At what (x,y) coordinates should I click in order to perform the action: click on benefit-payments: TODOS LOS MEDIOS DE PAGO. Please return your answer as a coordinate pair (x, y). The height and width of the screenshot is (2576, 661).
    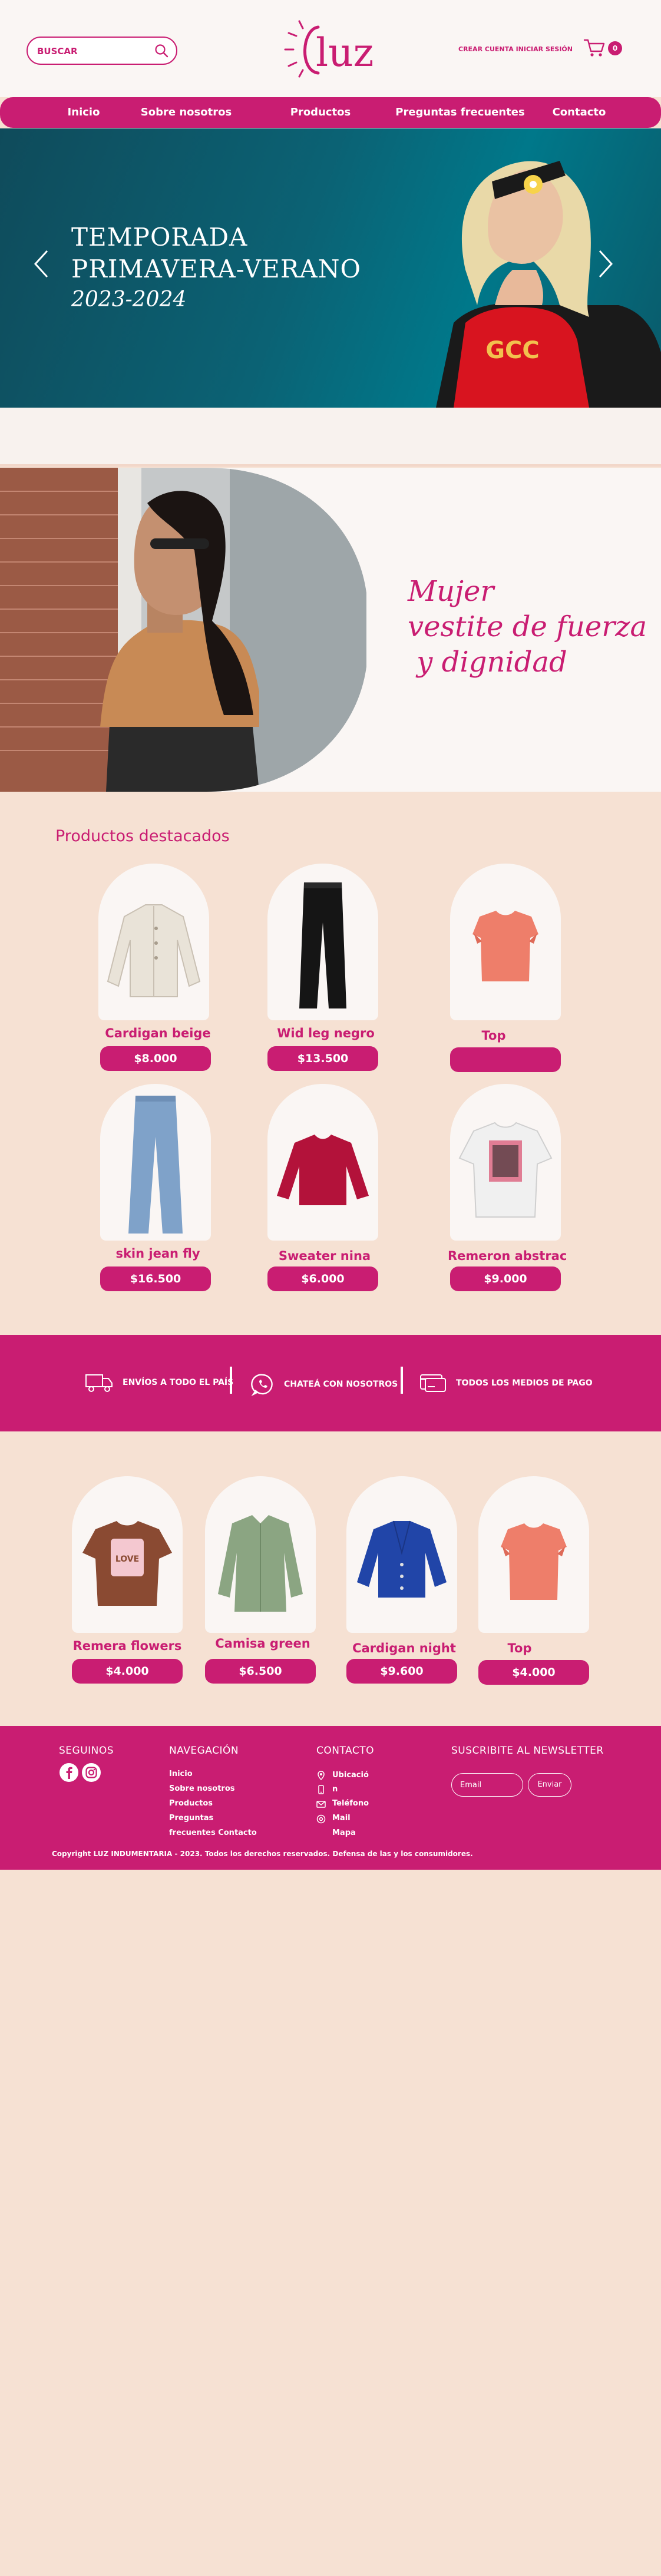
    Looking at the image, I should click on (506, 1383).